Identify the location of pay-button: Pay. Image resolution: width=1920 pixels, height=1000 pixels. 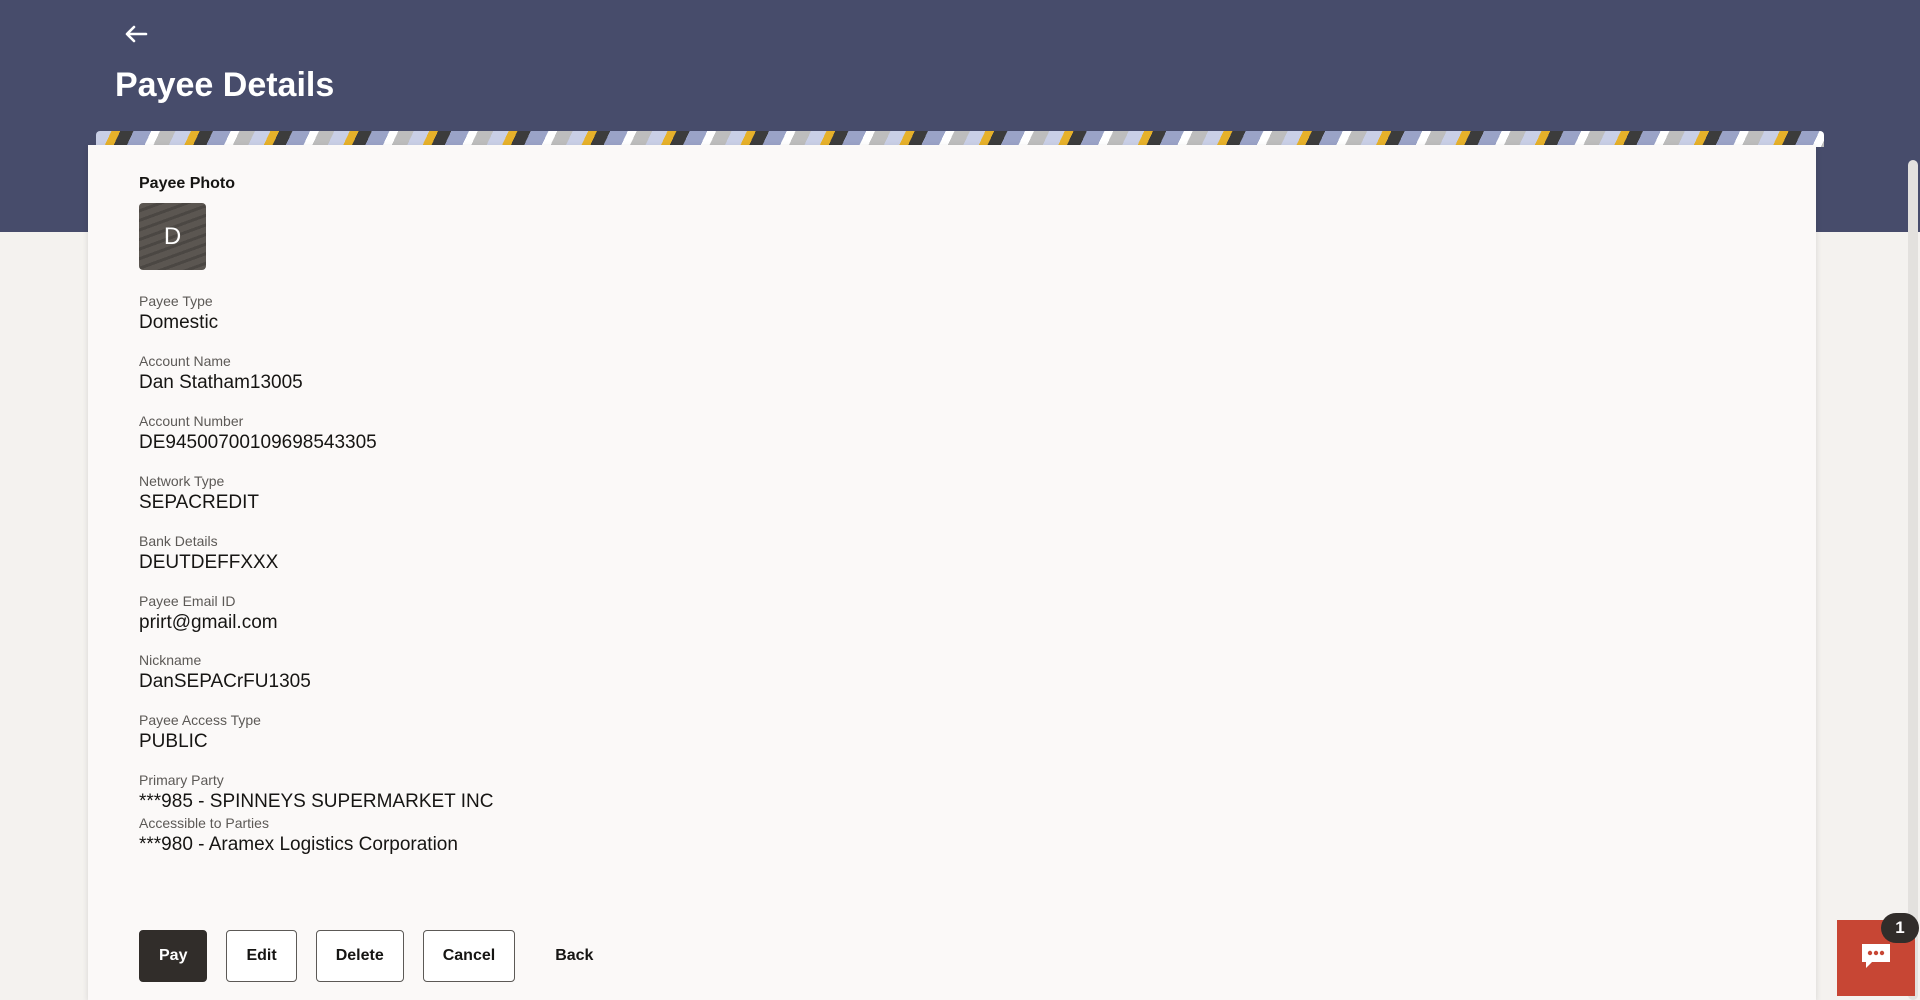
(173, 956).